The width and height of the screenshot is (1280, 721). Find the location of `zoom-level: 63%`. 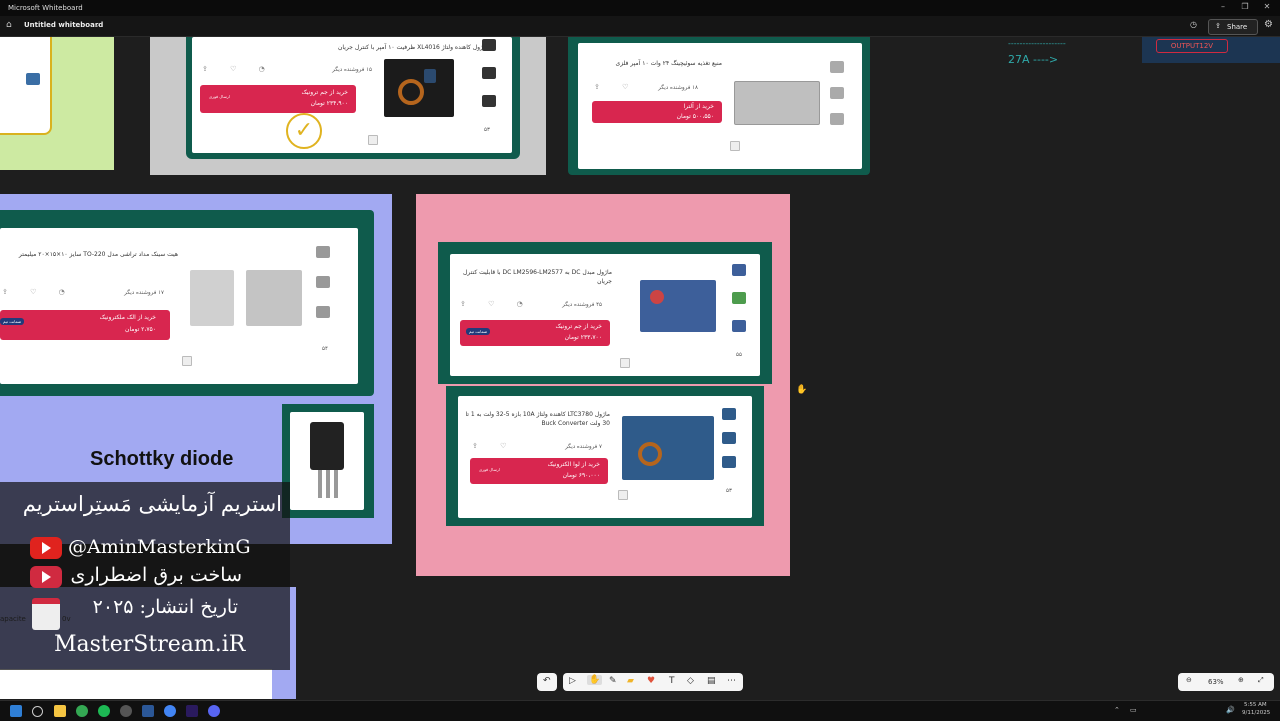

zoom-level: 63% is located at coordinates (1216, 682).